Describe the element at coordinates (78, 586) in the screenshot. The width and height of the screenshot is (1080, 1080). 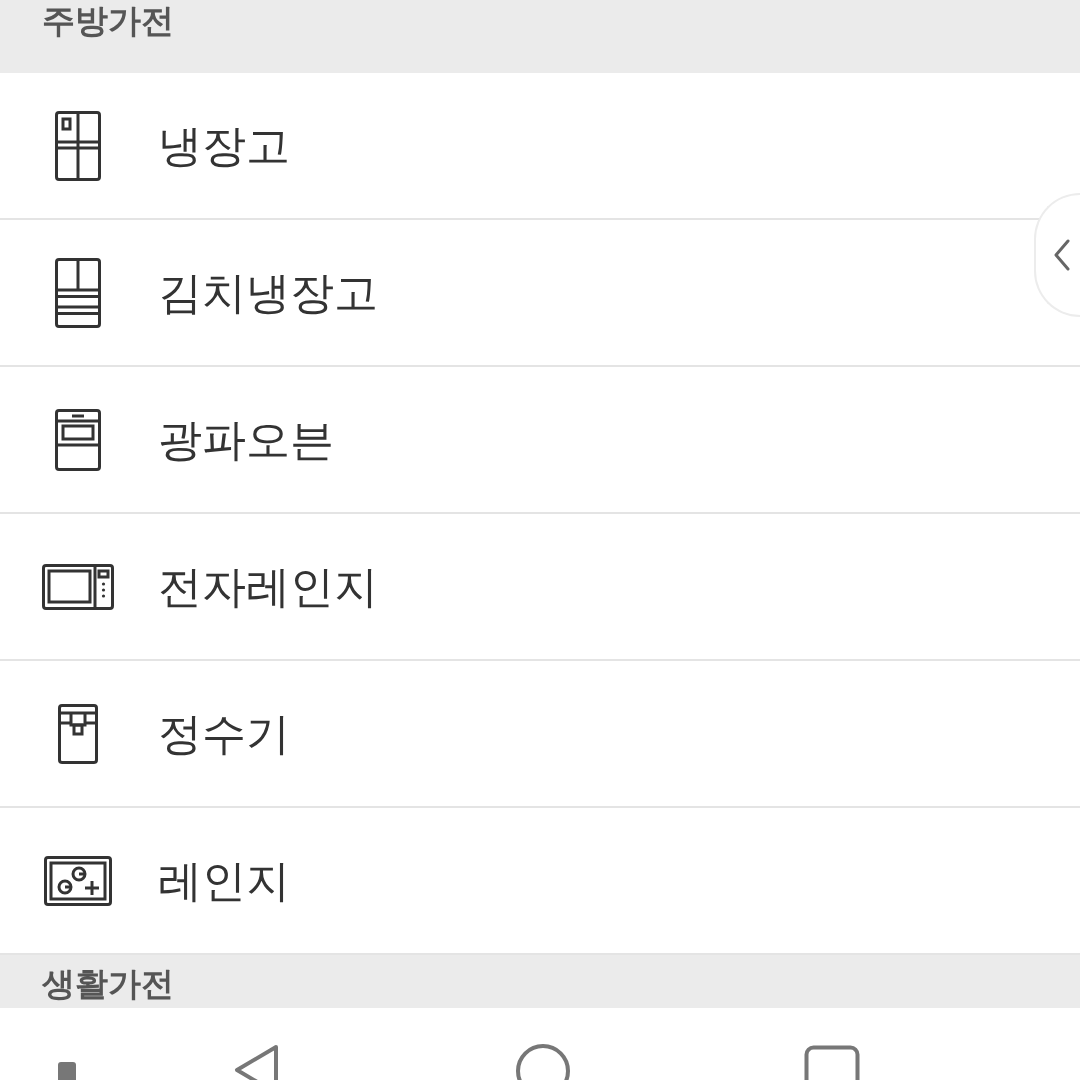
I see `microwave-icon` at that location.